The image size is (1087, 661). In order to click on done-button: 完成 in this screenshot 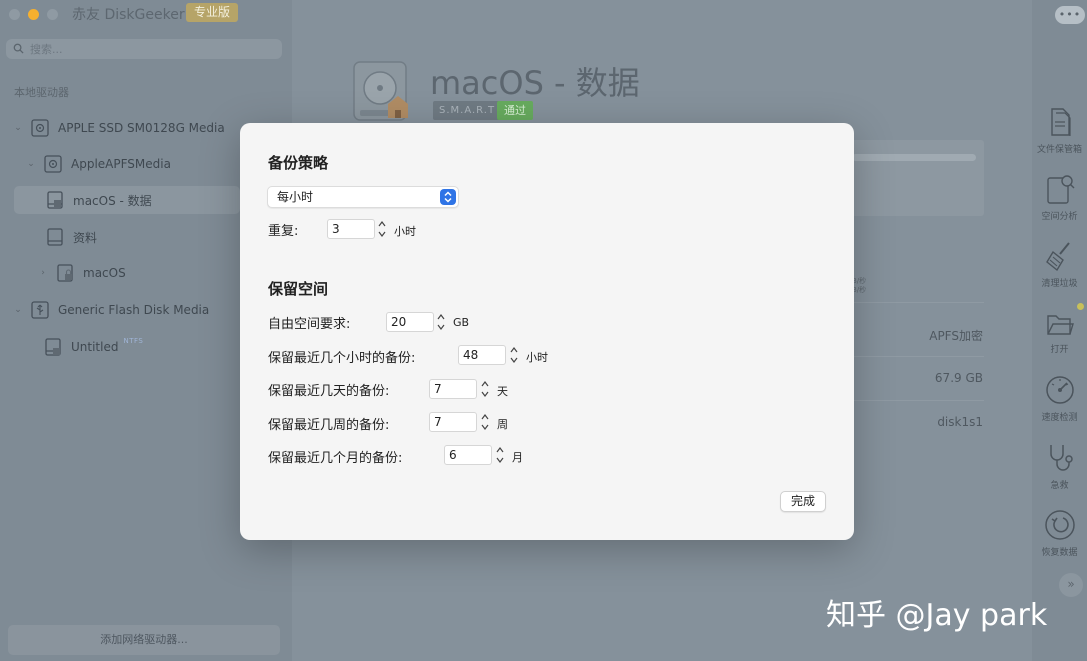, I will do `click(803, 501)`.